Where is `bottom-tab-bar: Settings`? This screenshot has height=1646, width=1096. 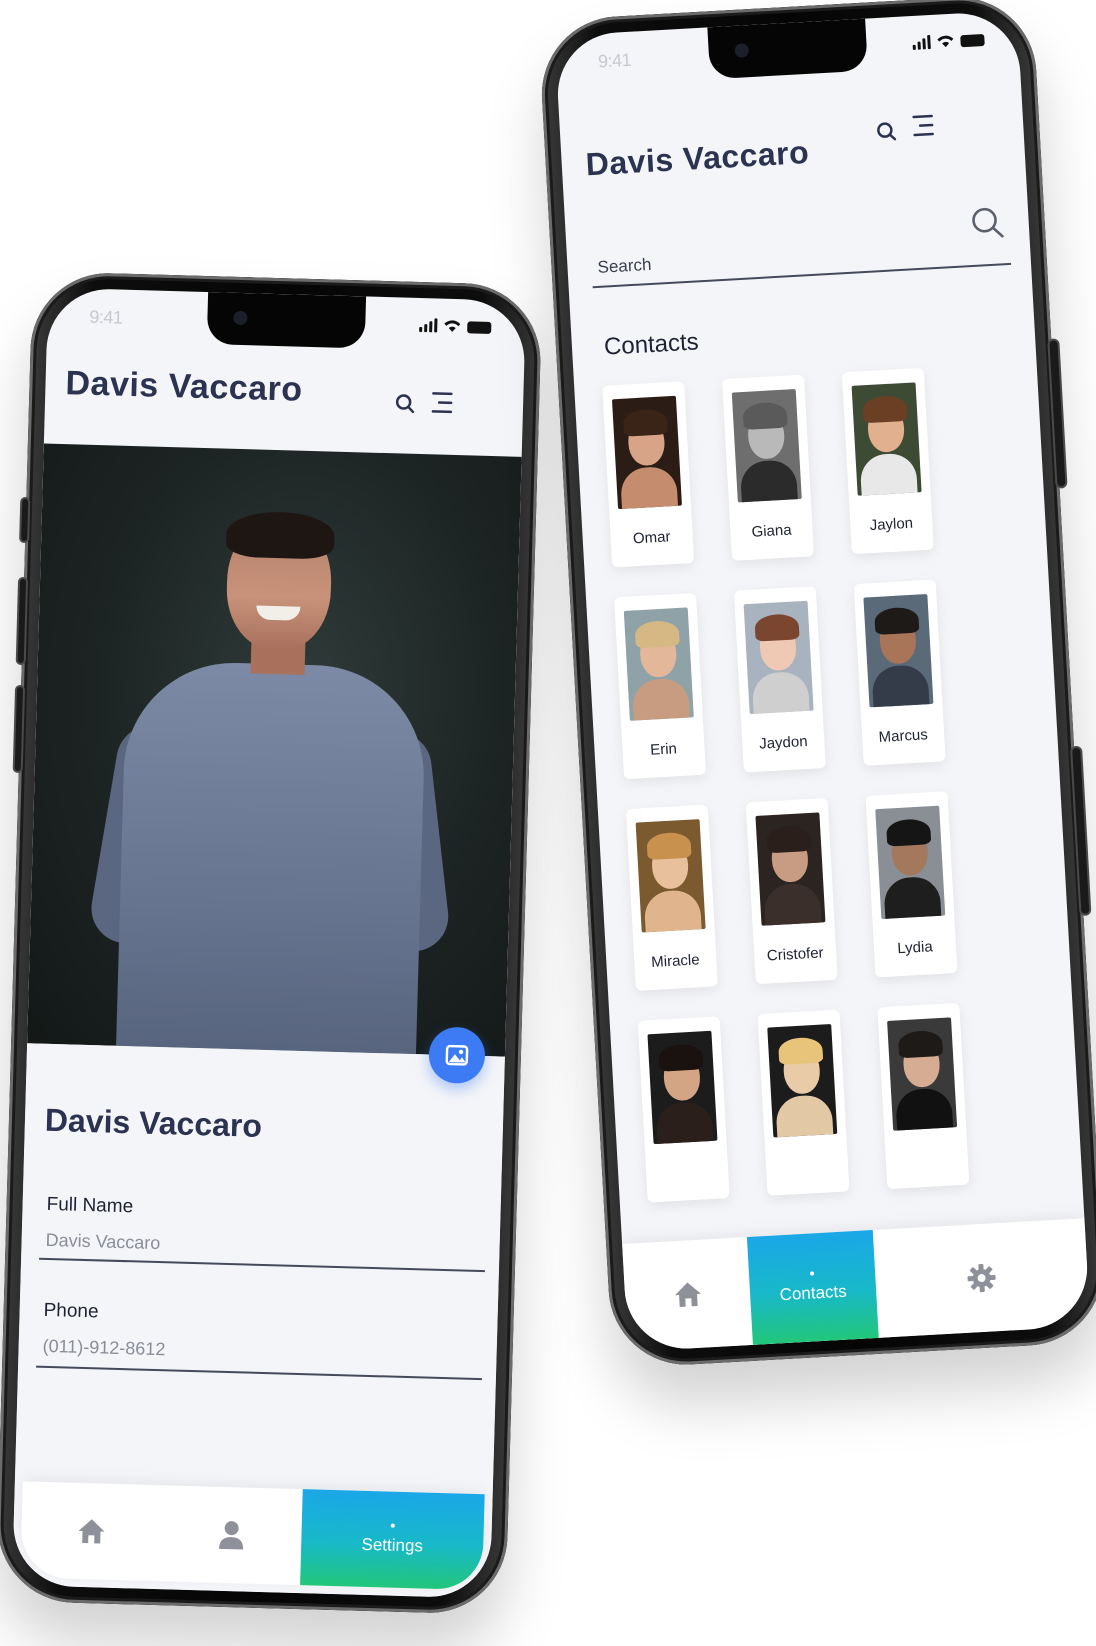
bottom-tab-bar: Settings is located at coordinates (252, 1536).